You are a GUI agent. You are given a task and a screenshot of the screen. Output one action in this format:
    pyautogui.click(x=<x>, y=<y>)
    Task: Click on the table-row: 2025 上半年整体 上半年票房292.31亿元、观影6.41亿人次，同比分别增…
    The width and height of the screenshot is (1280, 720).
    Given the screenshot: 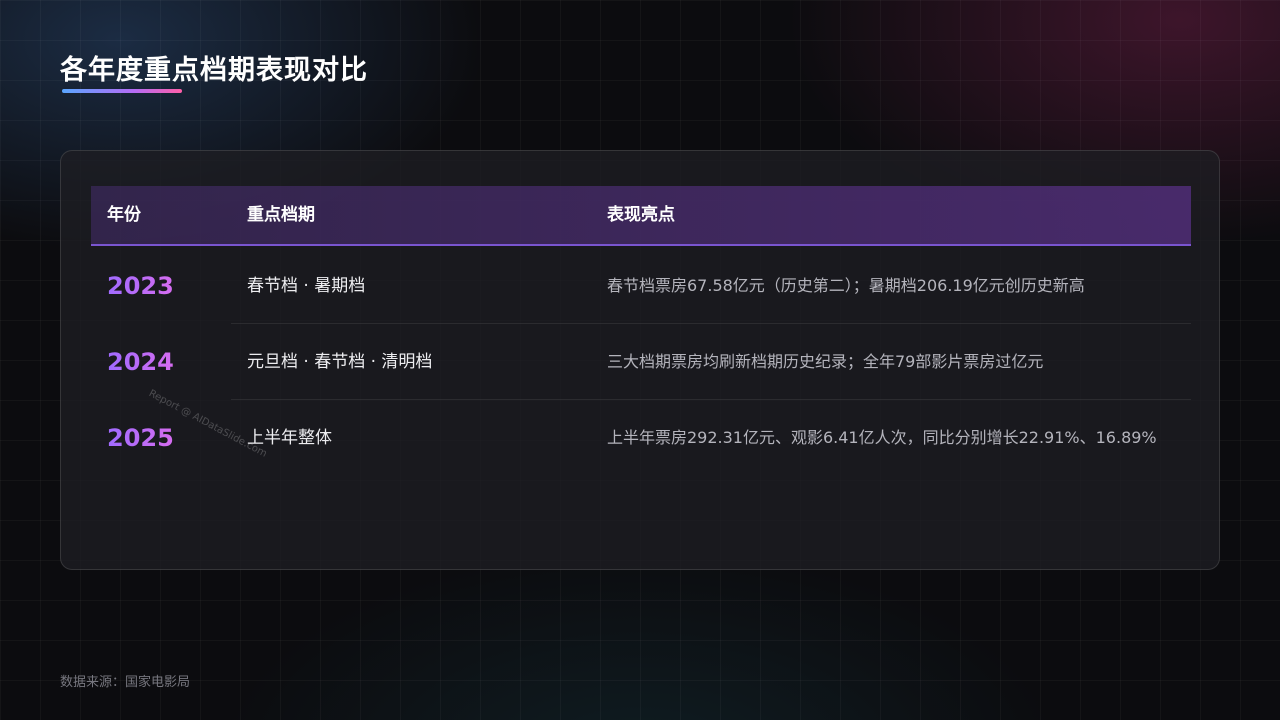 What is the action you would take?
    pyautogui.click(x=641, y=438)
    